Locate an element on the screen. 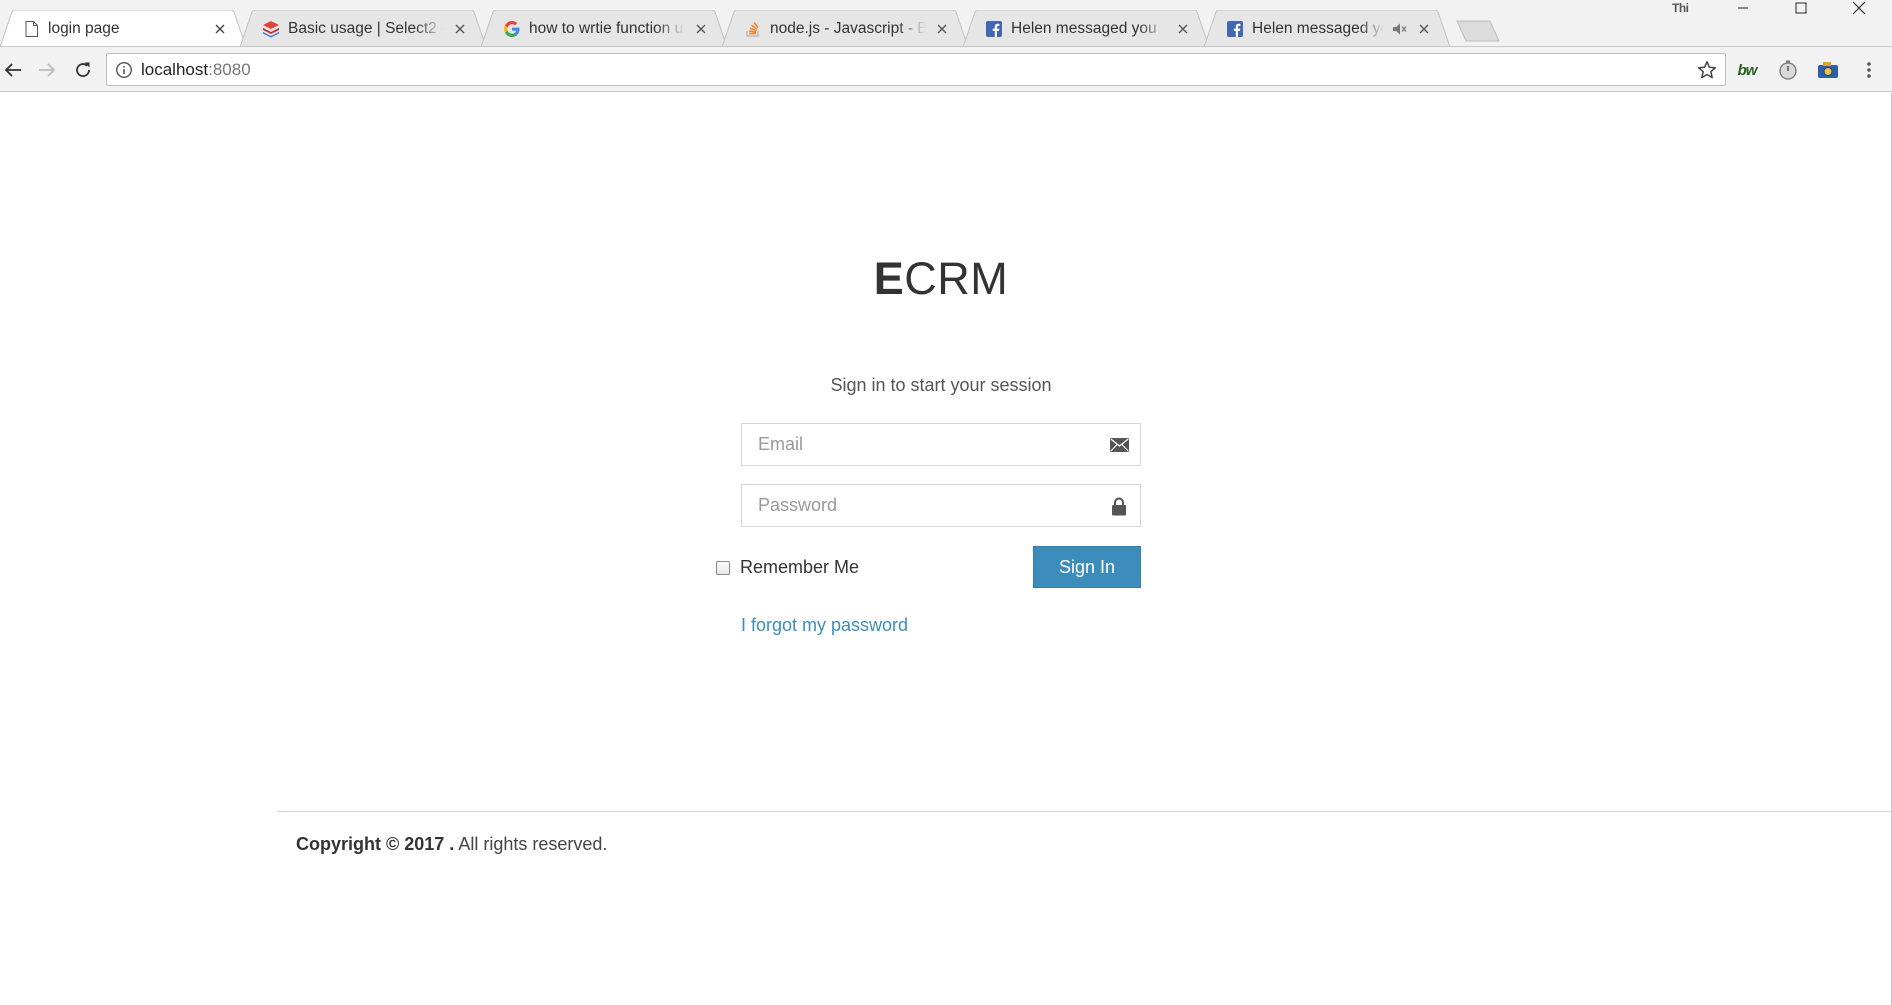 The image size is (1892, 1005). remember-me: Remember Me is located at coordinates (787, 567).